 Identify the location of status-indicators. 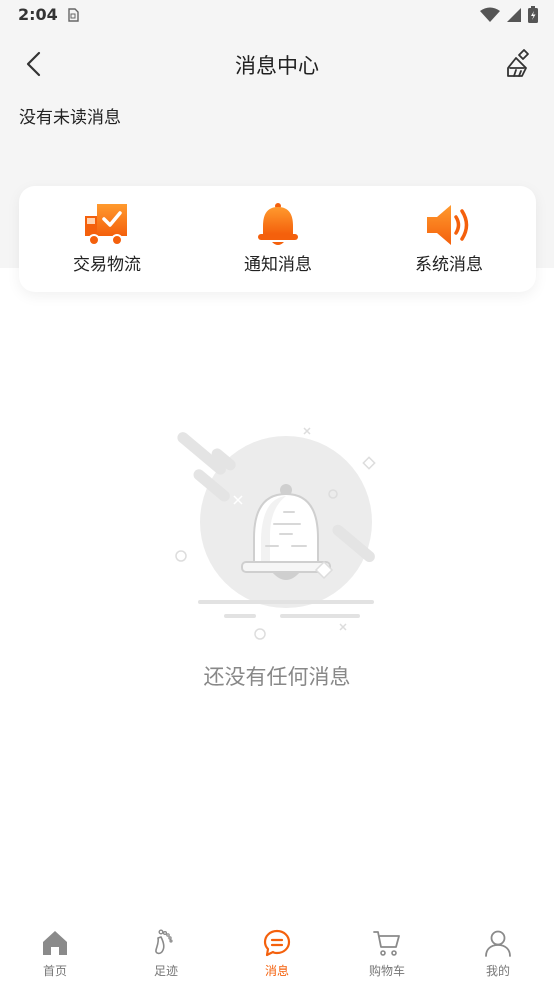
(509, 16).